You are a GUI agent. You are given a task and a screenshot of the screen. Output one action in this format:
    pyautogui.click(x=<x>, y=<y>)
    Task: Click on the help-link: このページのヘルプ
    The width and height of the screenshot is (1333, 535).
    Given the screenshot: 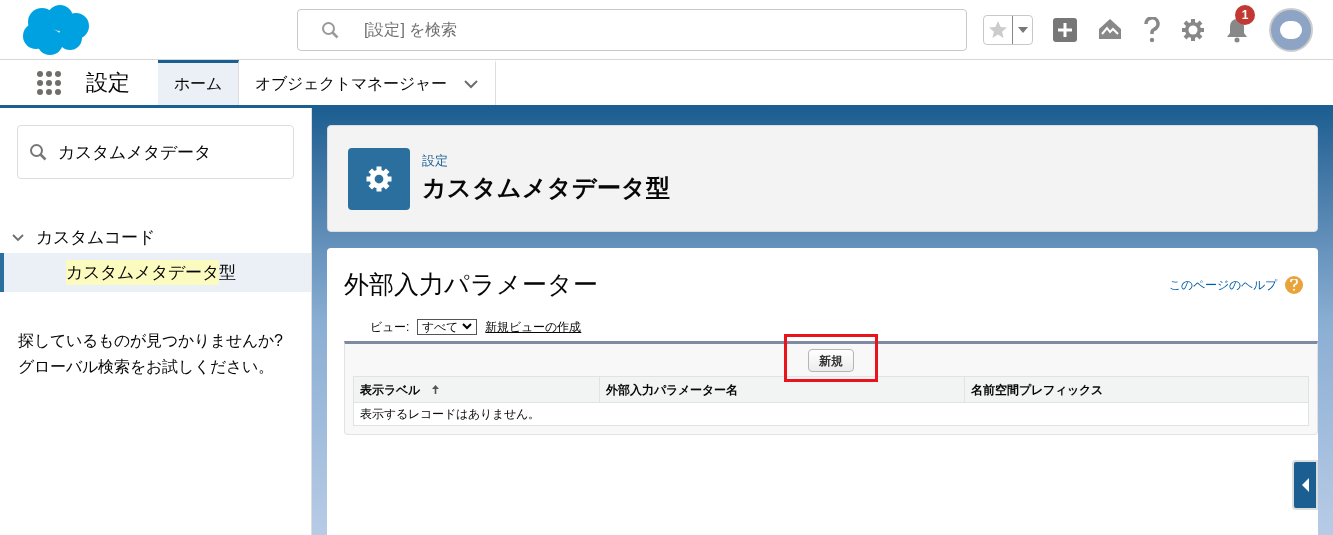 What is the action you would take?
    pyautogui.click(x=1223, y=284)
    